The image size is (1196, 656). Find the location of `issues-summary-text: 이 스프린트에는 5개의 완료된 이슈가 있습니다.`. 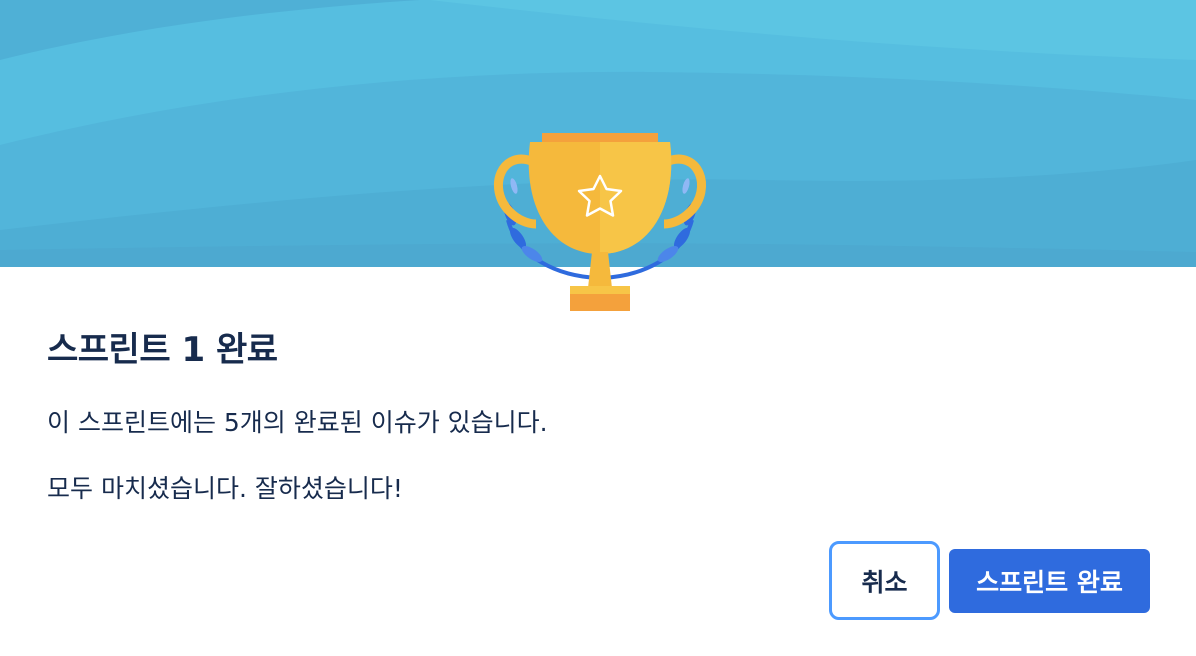

issues-summary-text: 이 스프린트에는 5개의 완료된 이슈가 있습니다. is located at coordinates (297, 422).